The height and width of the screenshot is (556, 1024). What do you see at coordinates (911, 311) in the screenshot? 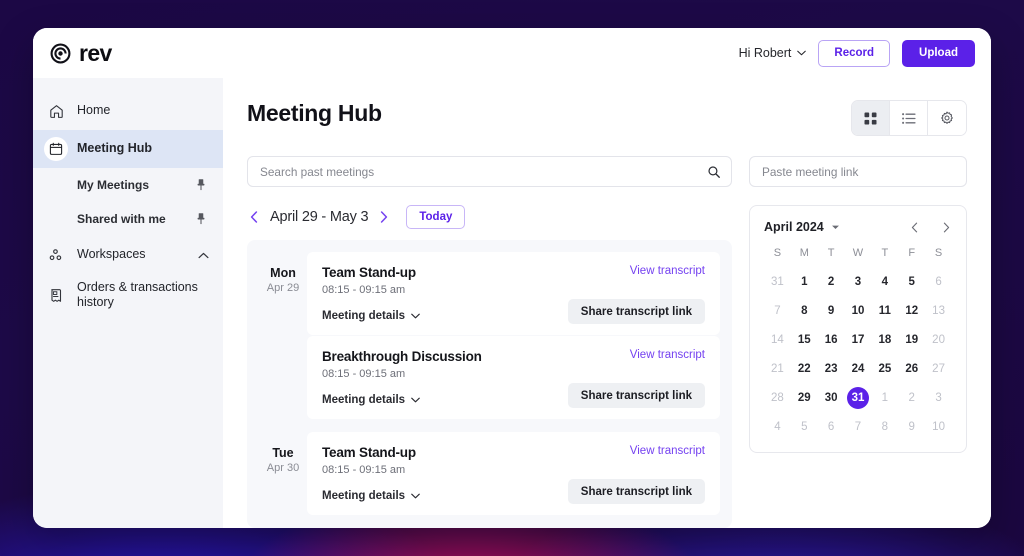
I see `calendar-day: 12` at bounding box center [911, 311].